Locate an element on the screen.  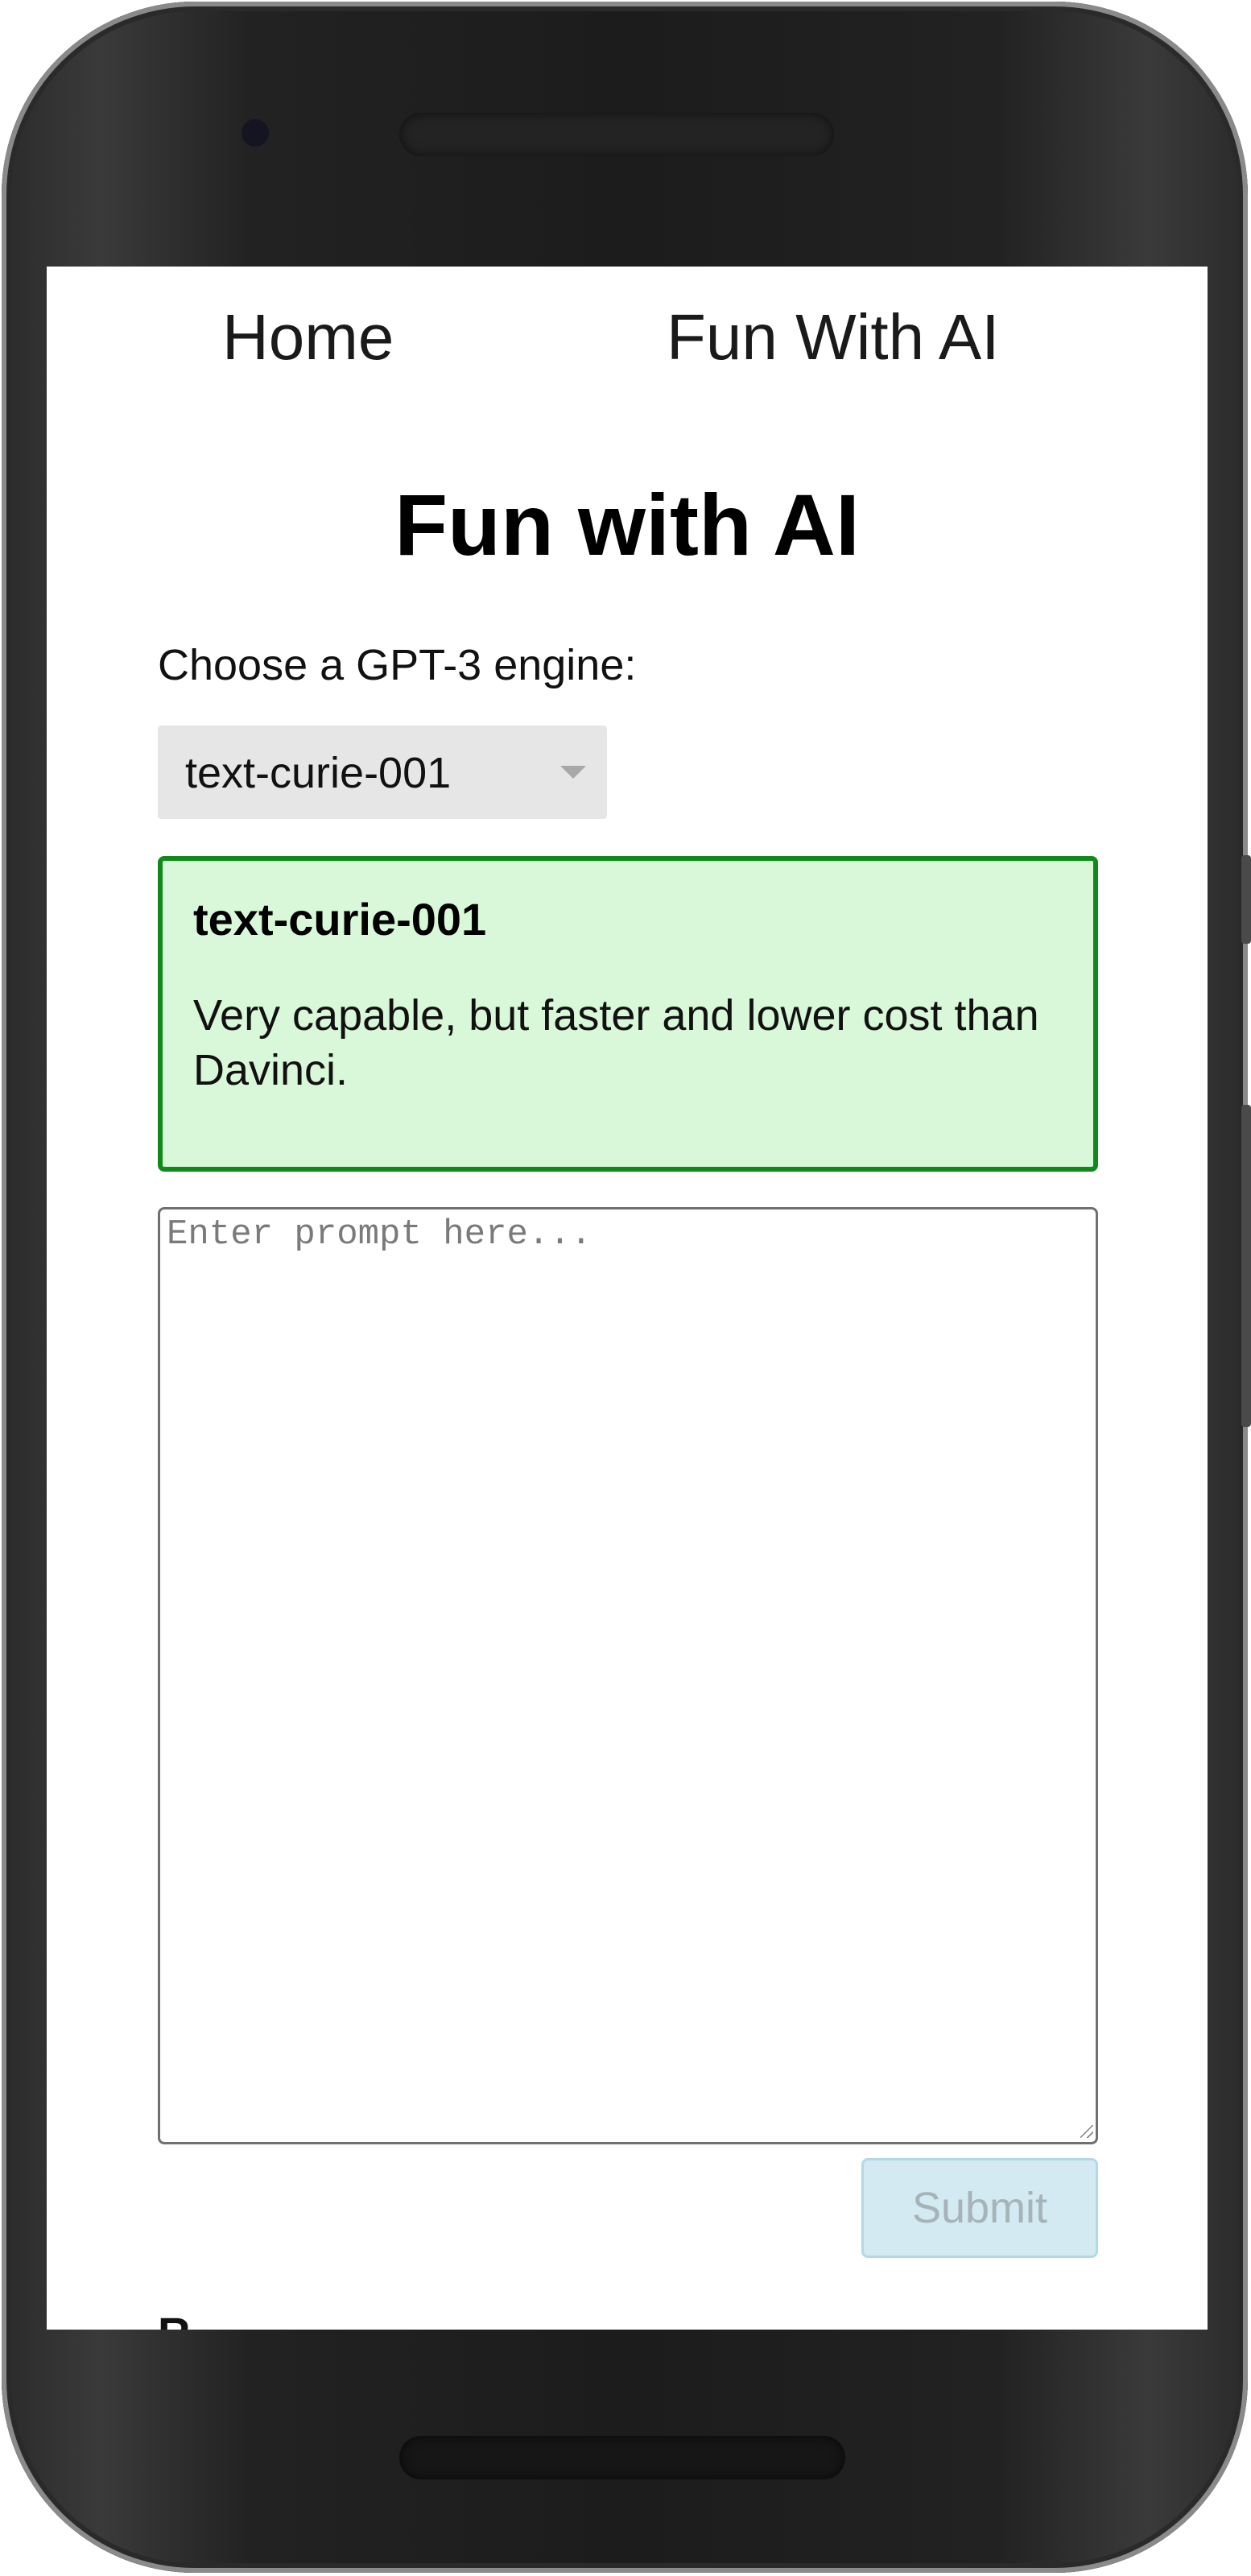
engine-info-title: text-curie-001 is located at coordinates (340, 919).